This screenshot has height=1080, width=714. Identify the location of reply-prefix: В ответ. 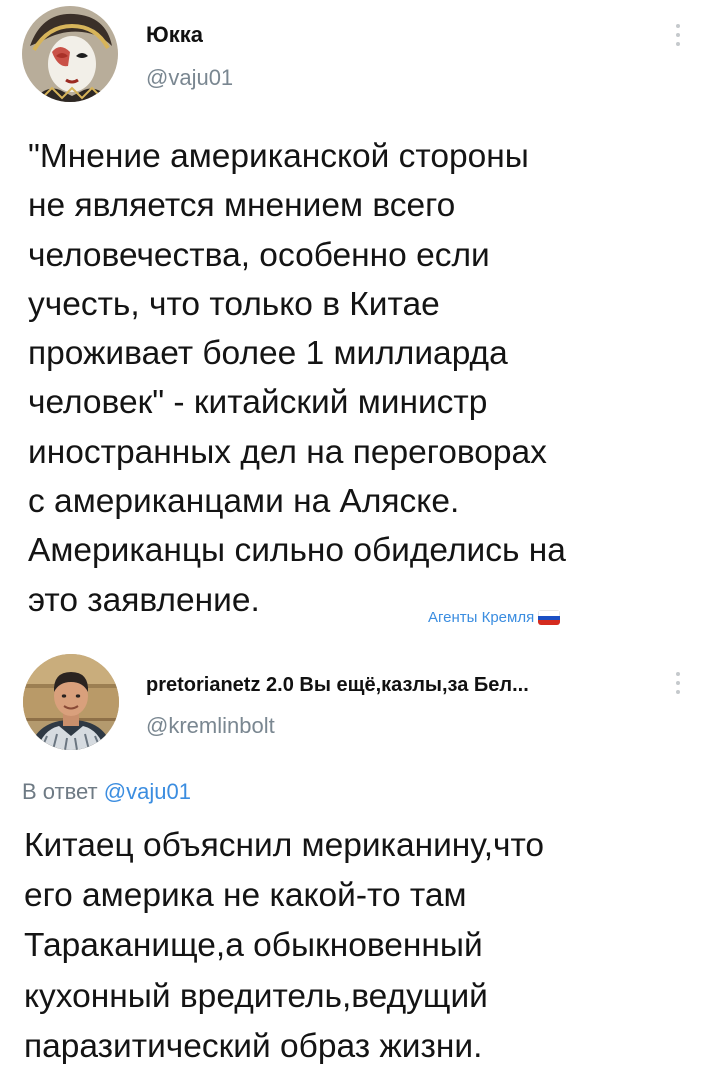
(60, 791).